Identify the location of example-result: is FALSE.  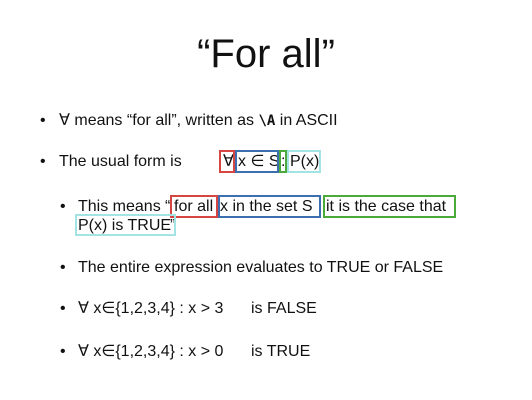
(284, 308).